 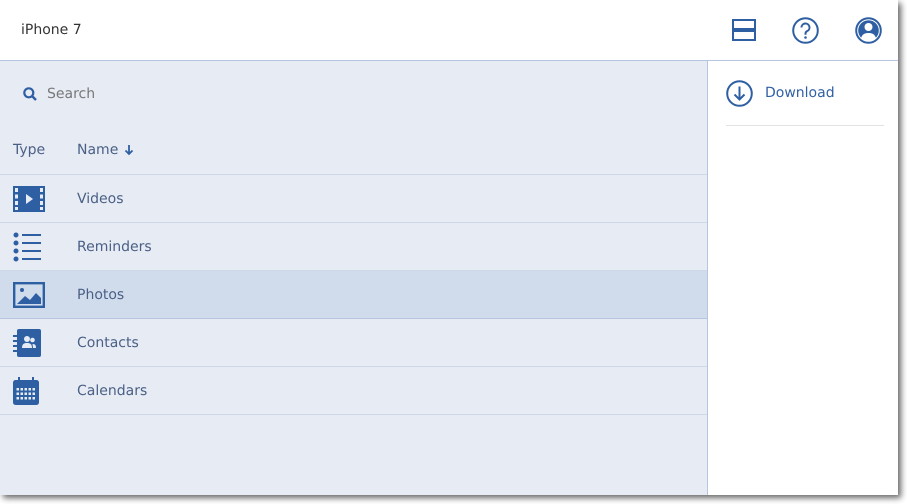 I want to click on list-icon, so click(x=27, y=247).